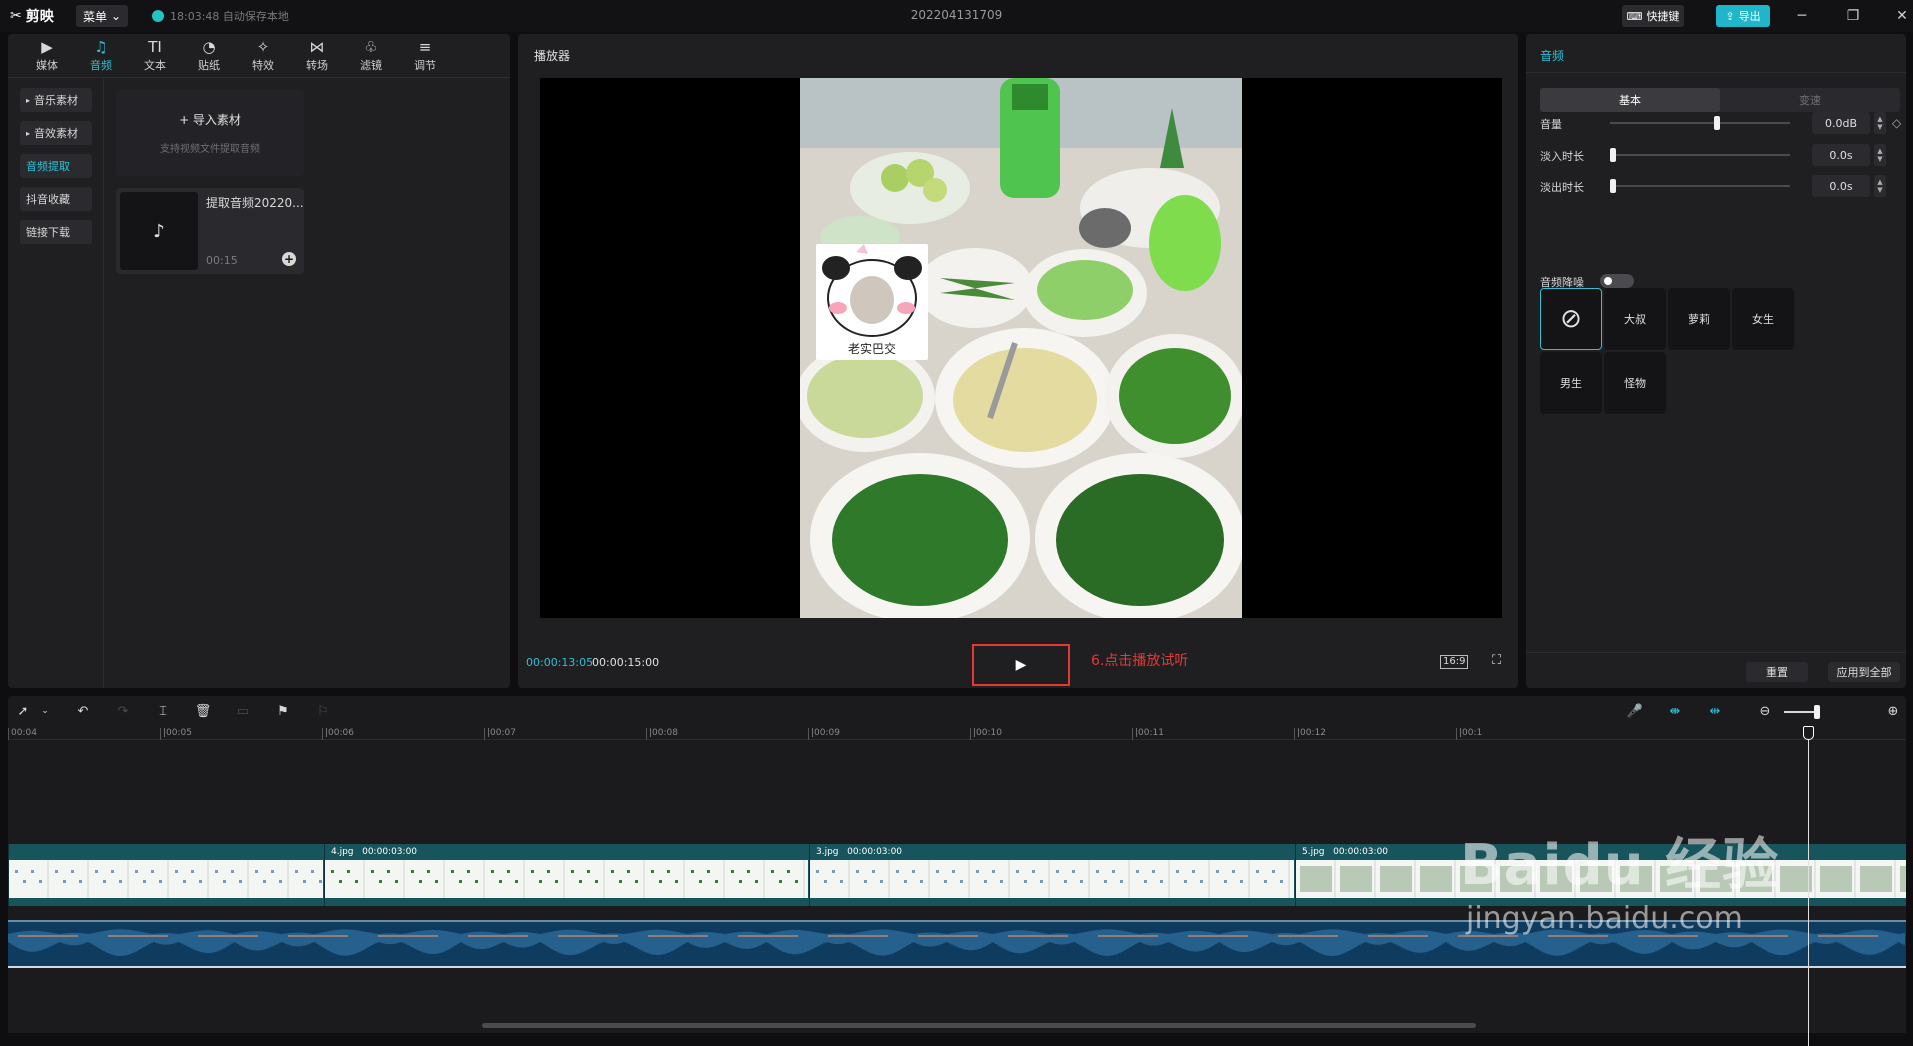  I want to click on restore-icon: ❐, so click(1853, 16).